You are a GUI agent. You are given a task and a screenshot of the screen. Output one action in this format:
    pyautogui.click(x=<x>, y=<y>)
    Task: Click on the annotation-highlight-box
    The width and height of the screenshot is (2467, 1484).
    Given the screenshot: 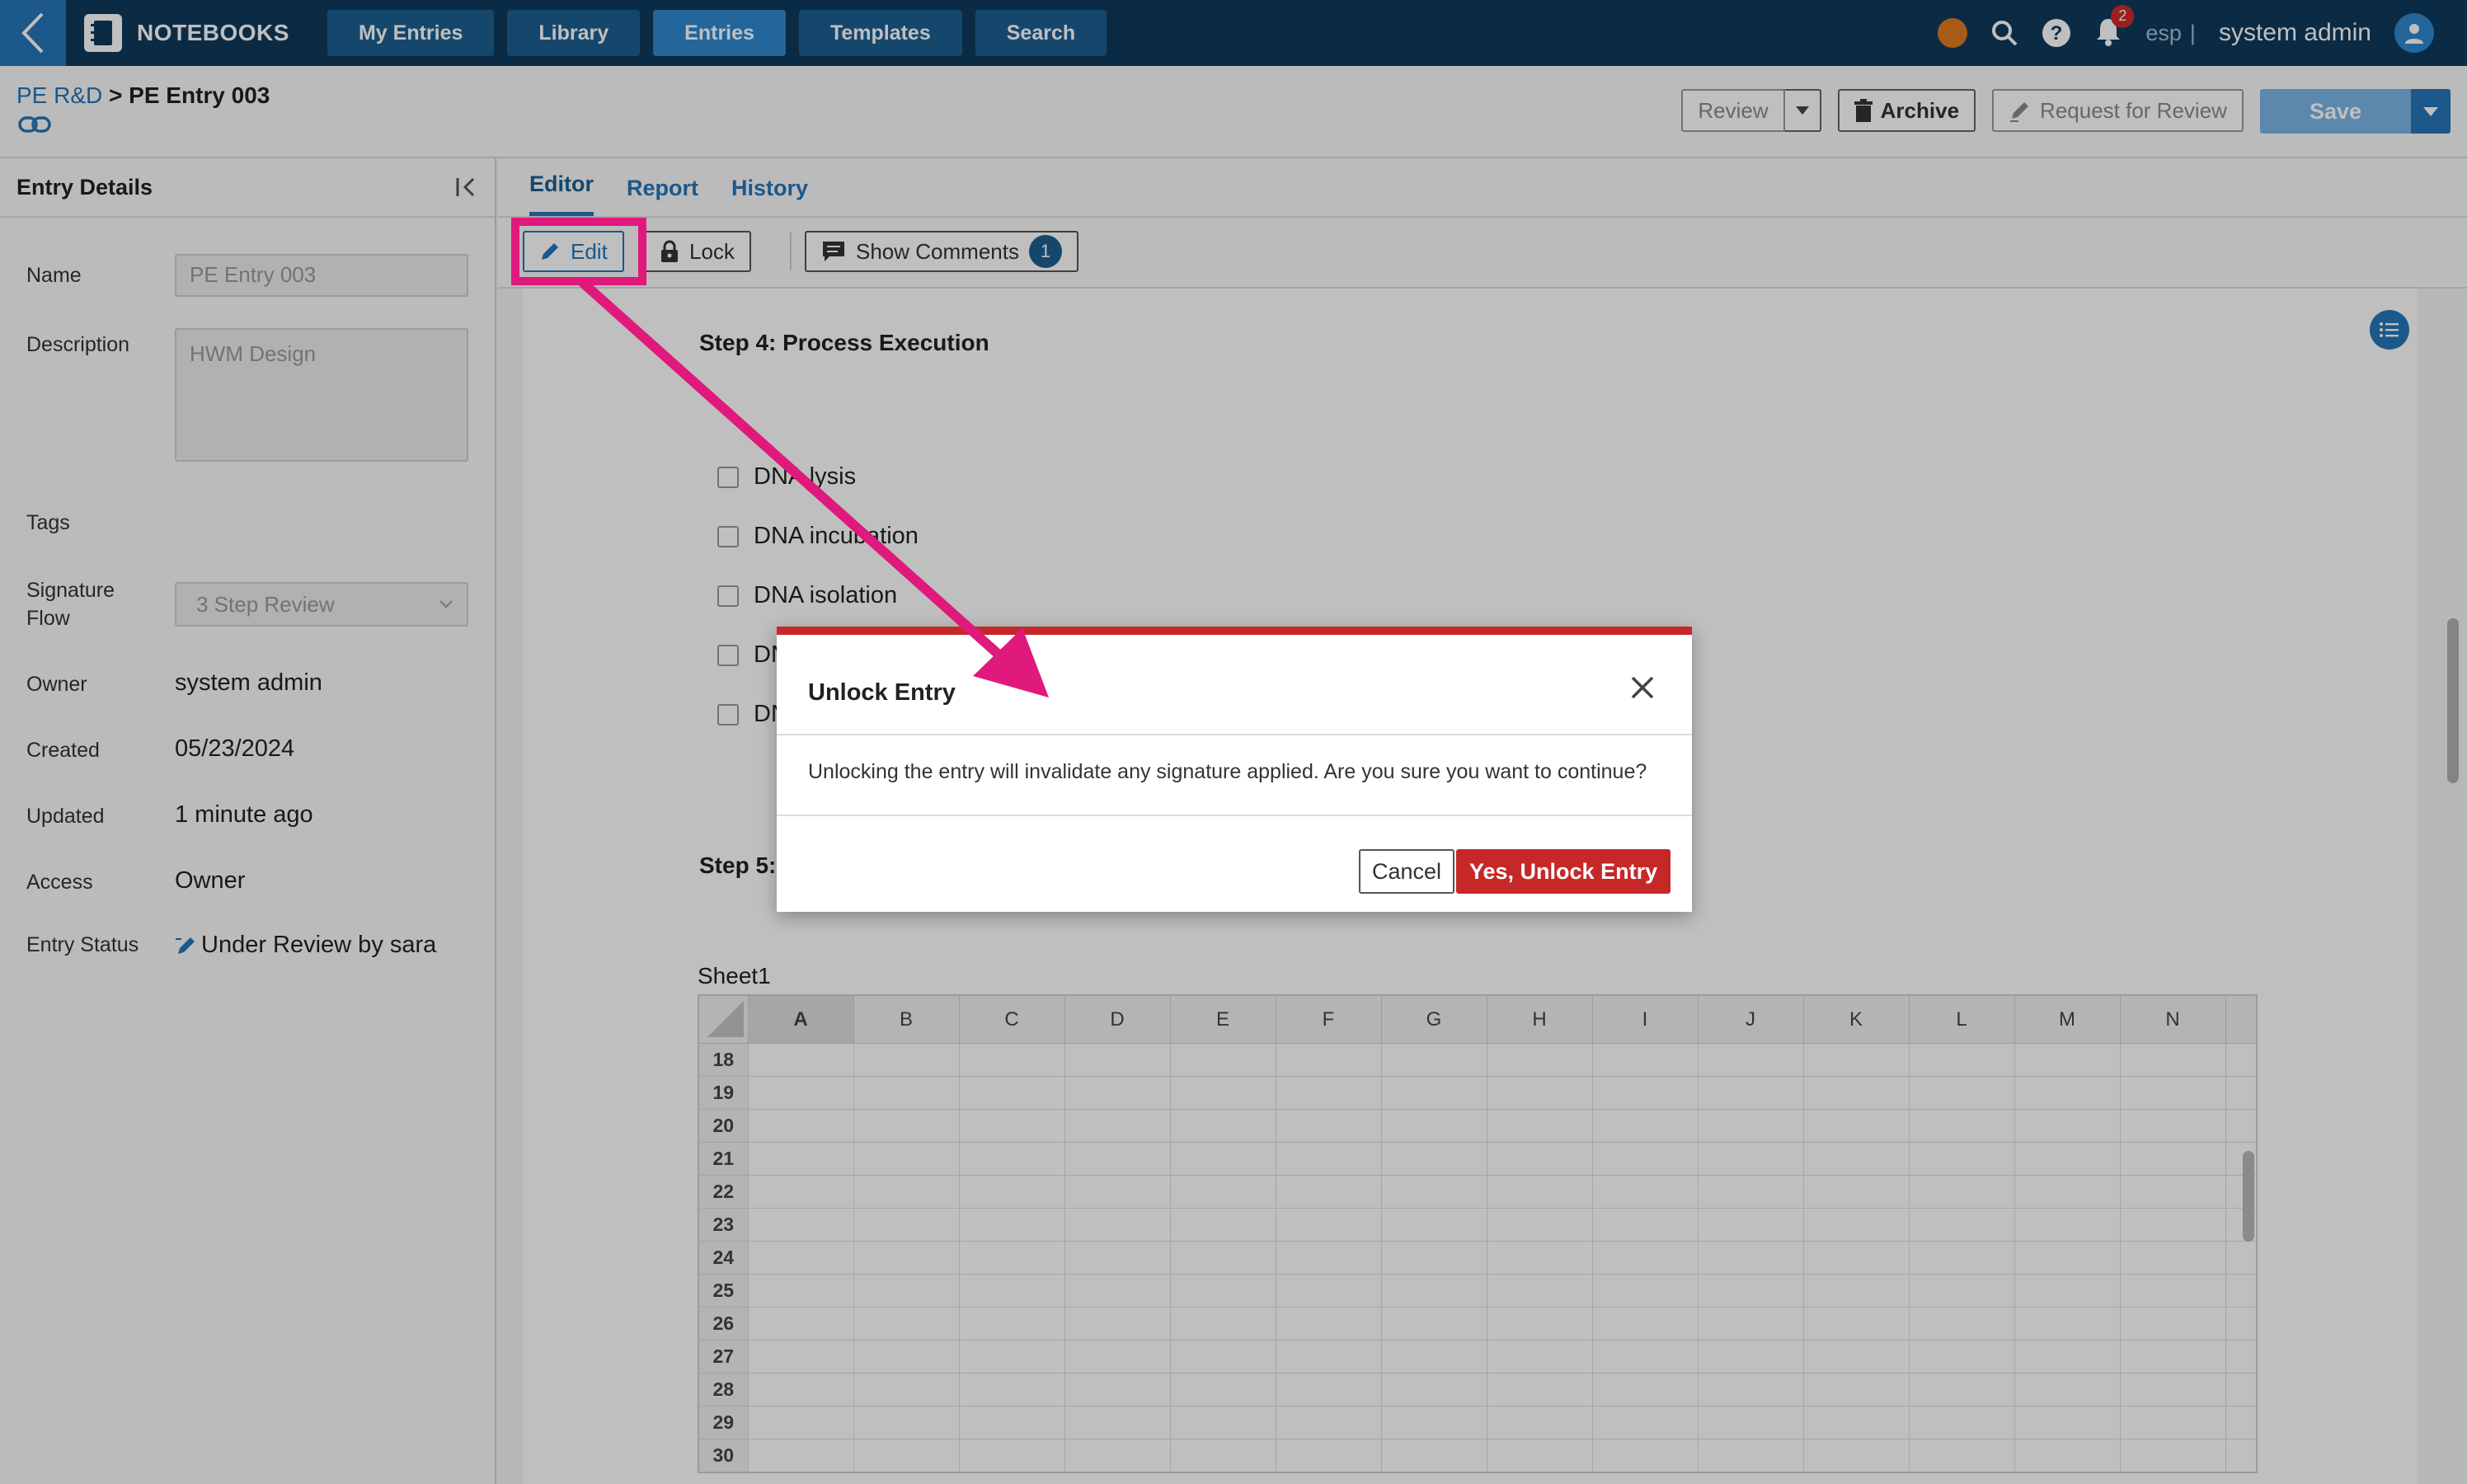 What is the action you would take?
    pyautogui.click(x=578, y=251)
    